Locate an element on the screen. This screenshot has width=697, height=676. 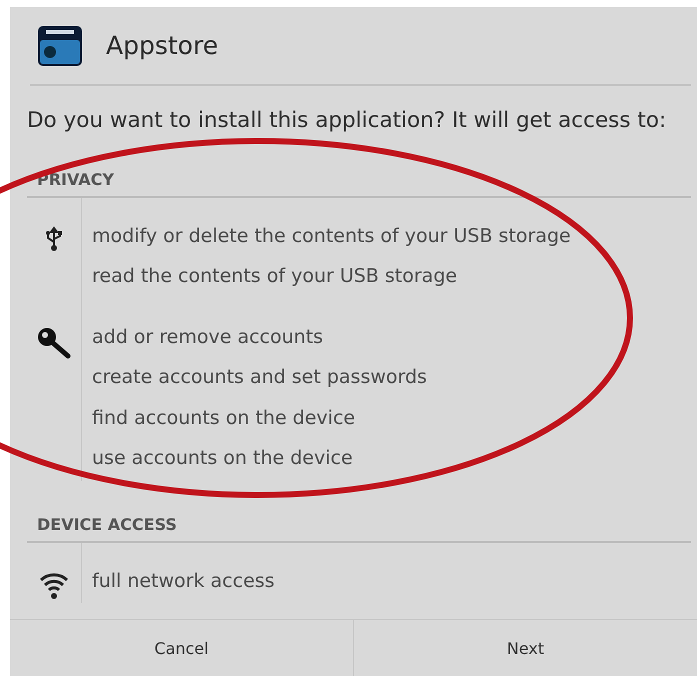
usb-icon is located at coordinates (54, 239).